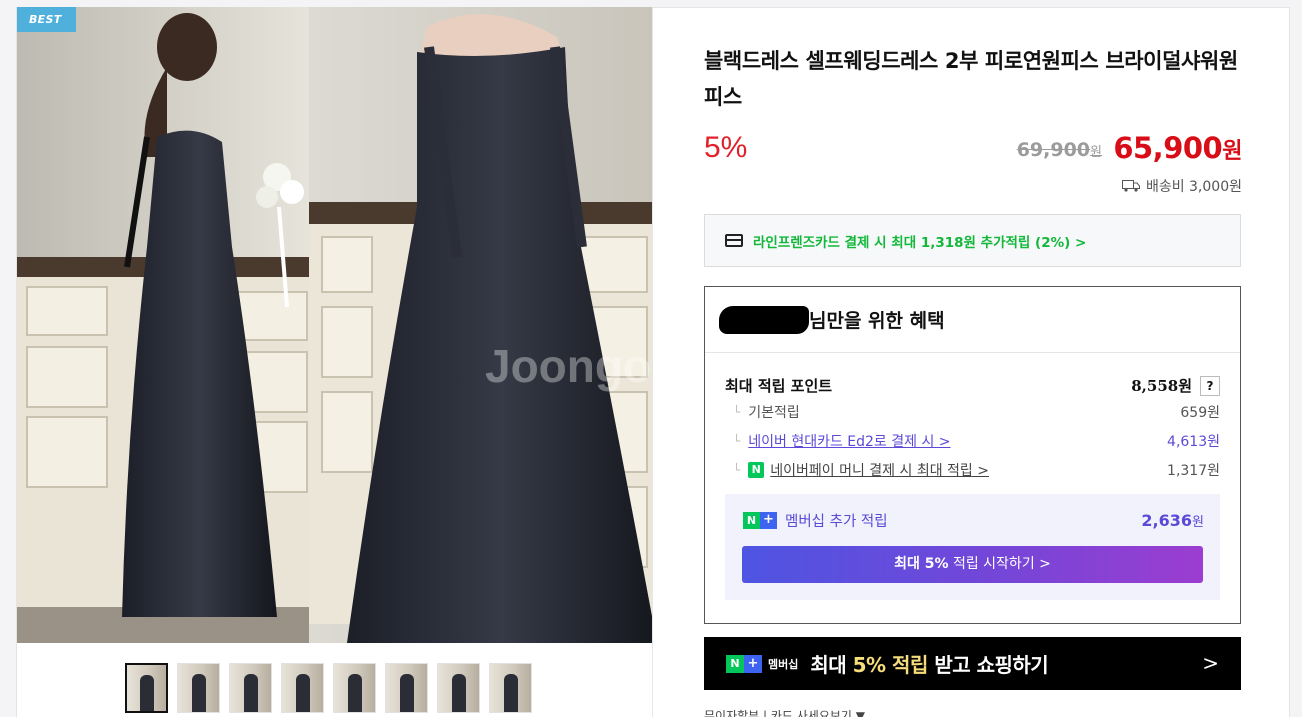 This screenshot has height=717, width=1302. What do you see at coordinates (929, 665) in the screenshot?
I see `banner-text: 최대 5% 적립 받고 쇼핑하기` at bounding box center [929, 665].